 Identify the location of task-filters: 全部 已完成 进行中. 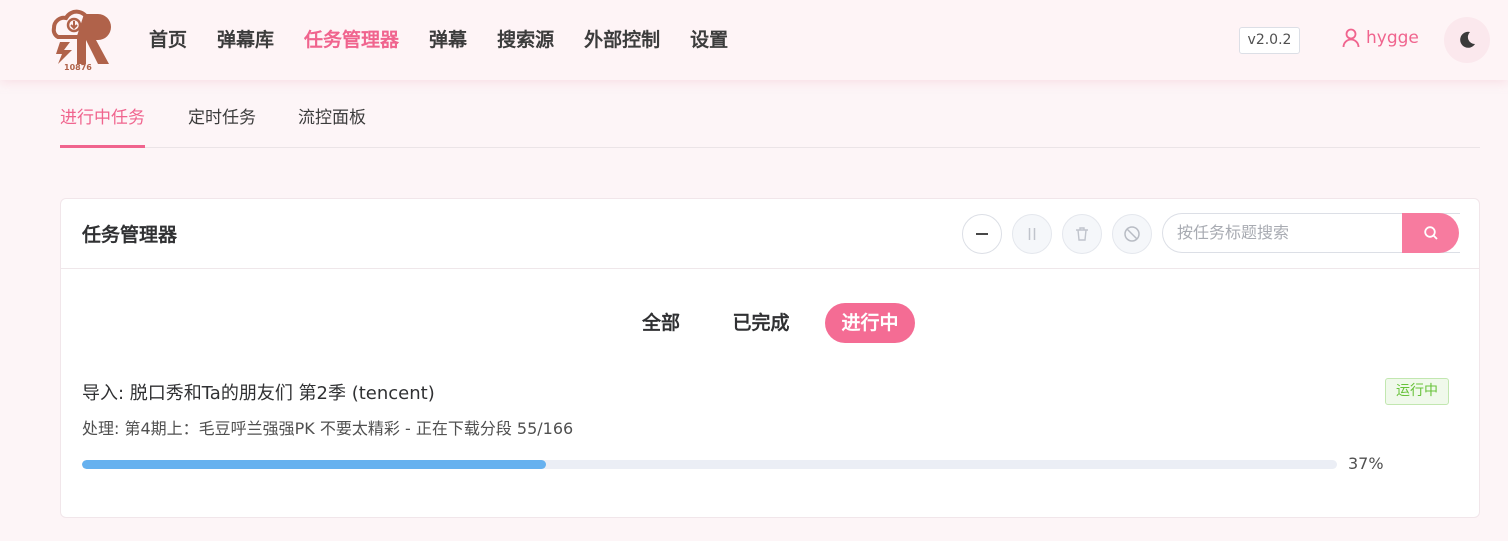
(770, 323).